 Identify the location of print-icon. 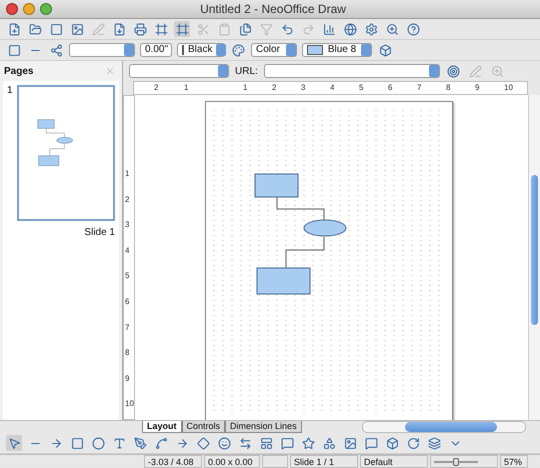
(140, 29).